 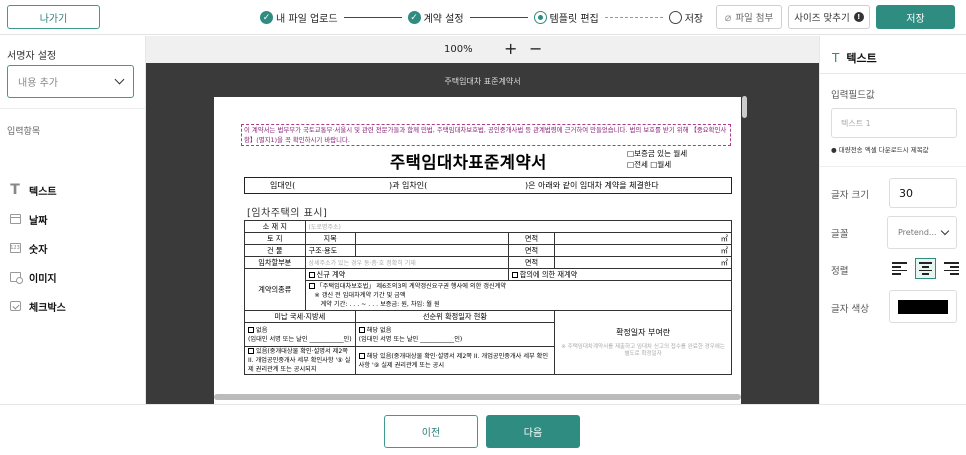 What do you see at coordinates (43, 192) in the screenshot?
I see `field-item-label: 텍스트` at bounding box center [43, 192].